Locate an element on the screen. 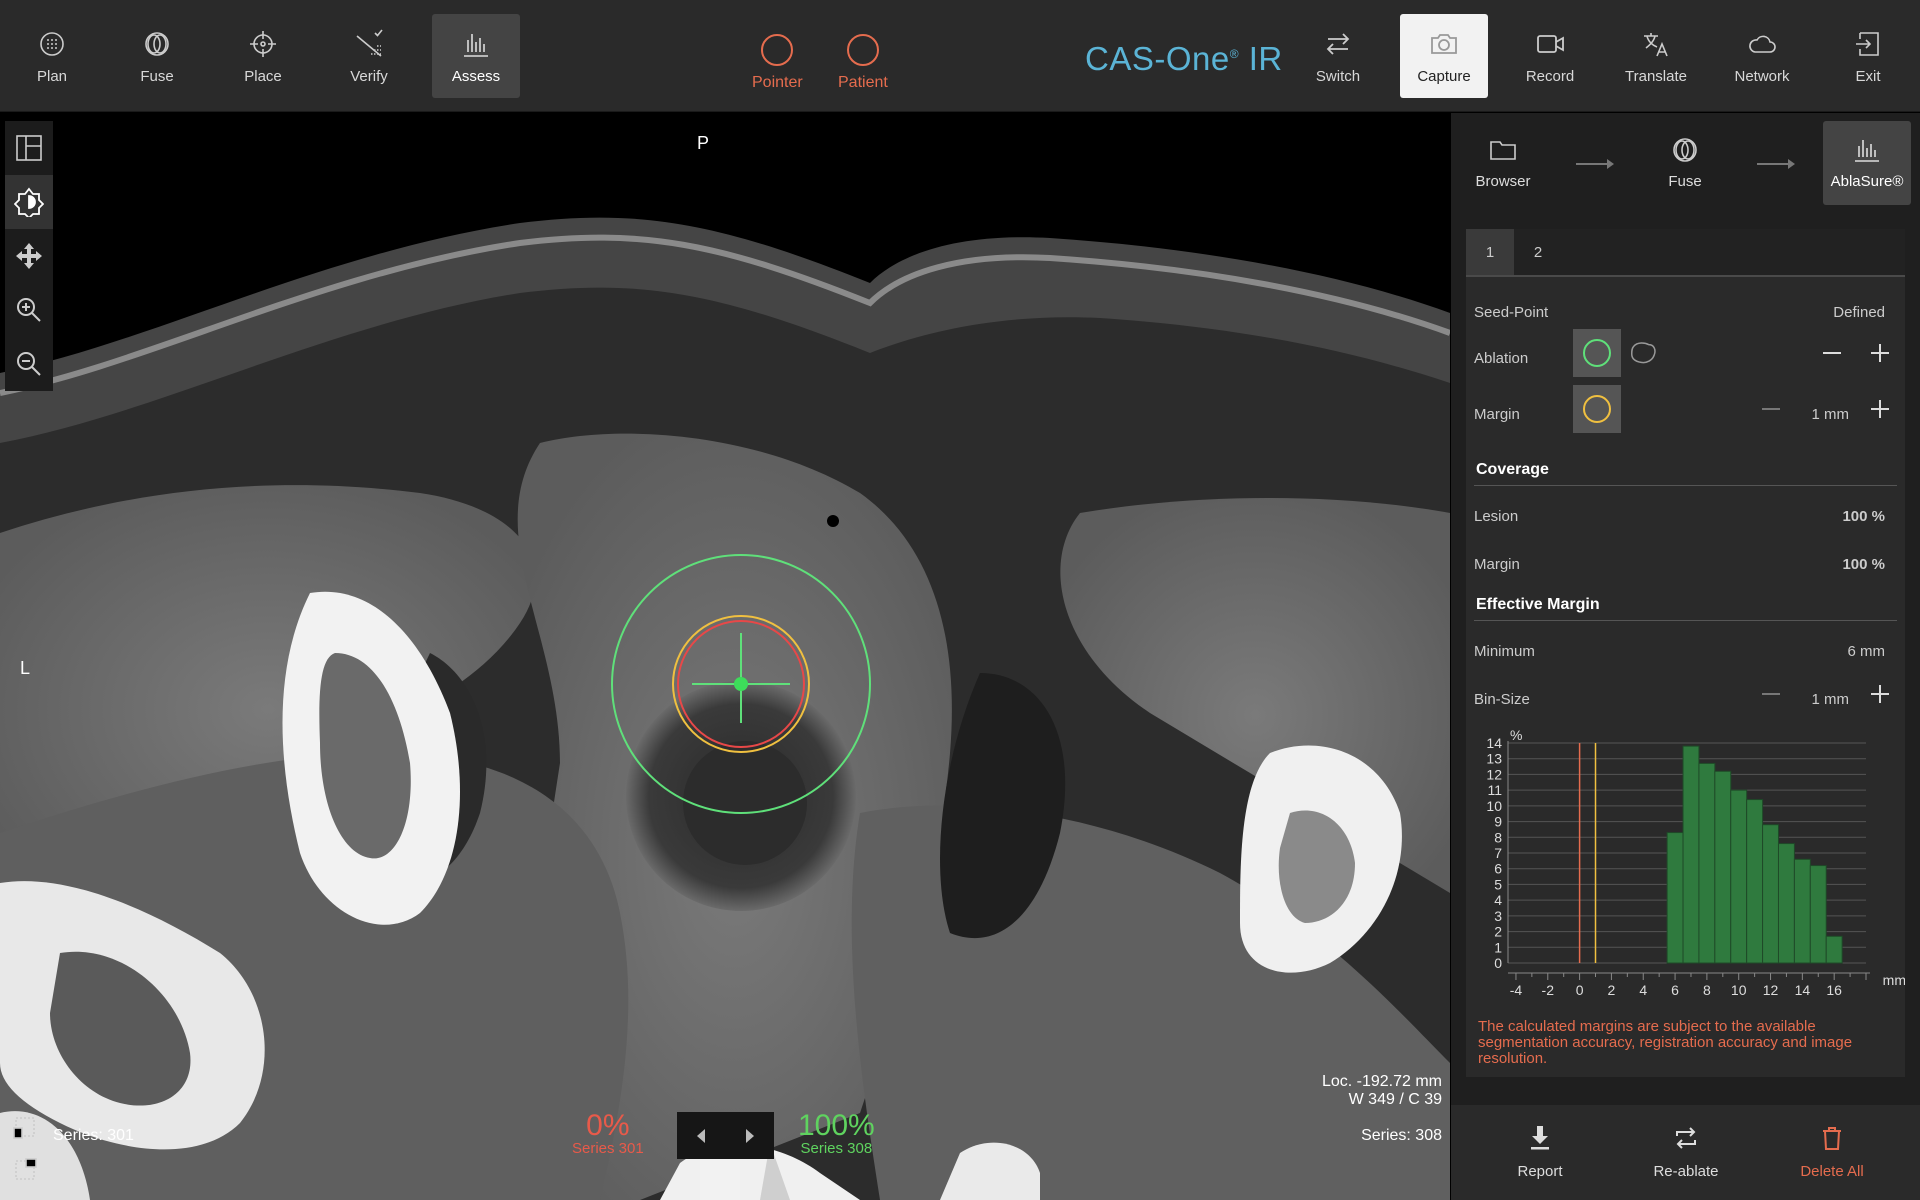  translate-button: Translate is located at coordinates (1656, 56).